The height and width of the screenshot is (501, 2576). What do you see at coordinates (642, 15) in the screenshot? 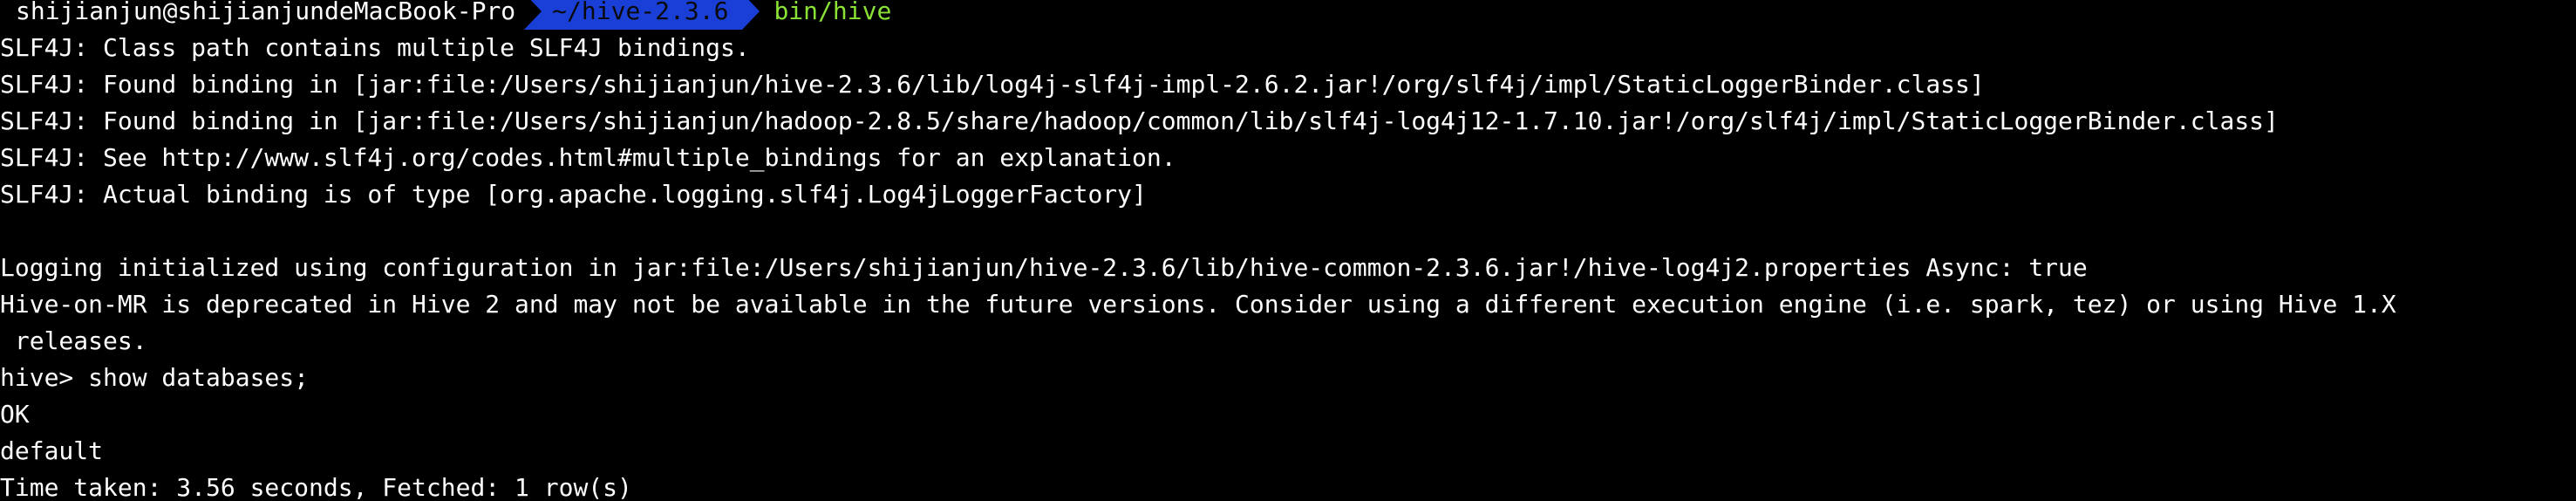
I see `prompt-directory: ~/hive-2.3.6` at bounding box center [642, 15].